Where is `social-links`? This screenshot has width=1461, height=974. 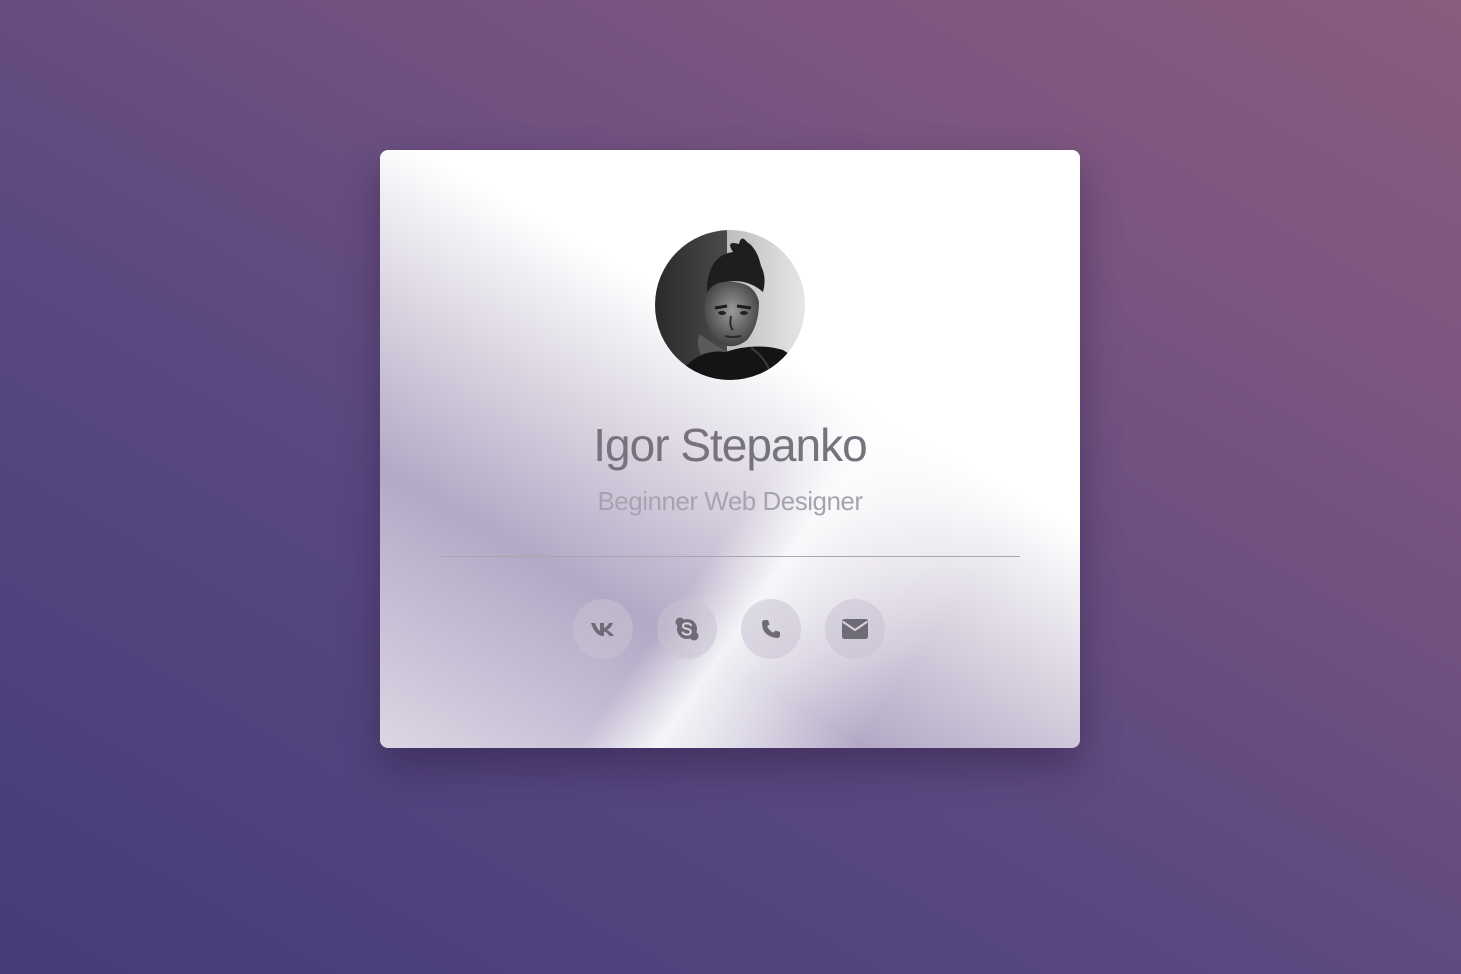 social-links is located at coordinates (729, 629).